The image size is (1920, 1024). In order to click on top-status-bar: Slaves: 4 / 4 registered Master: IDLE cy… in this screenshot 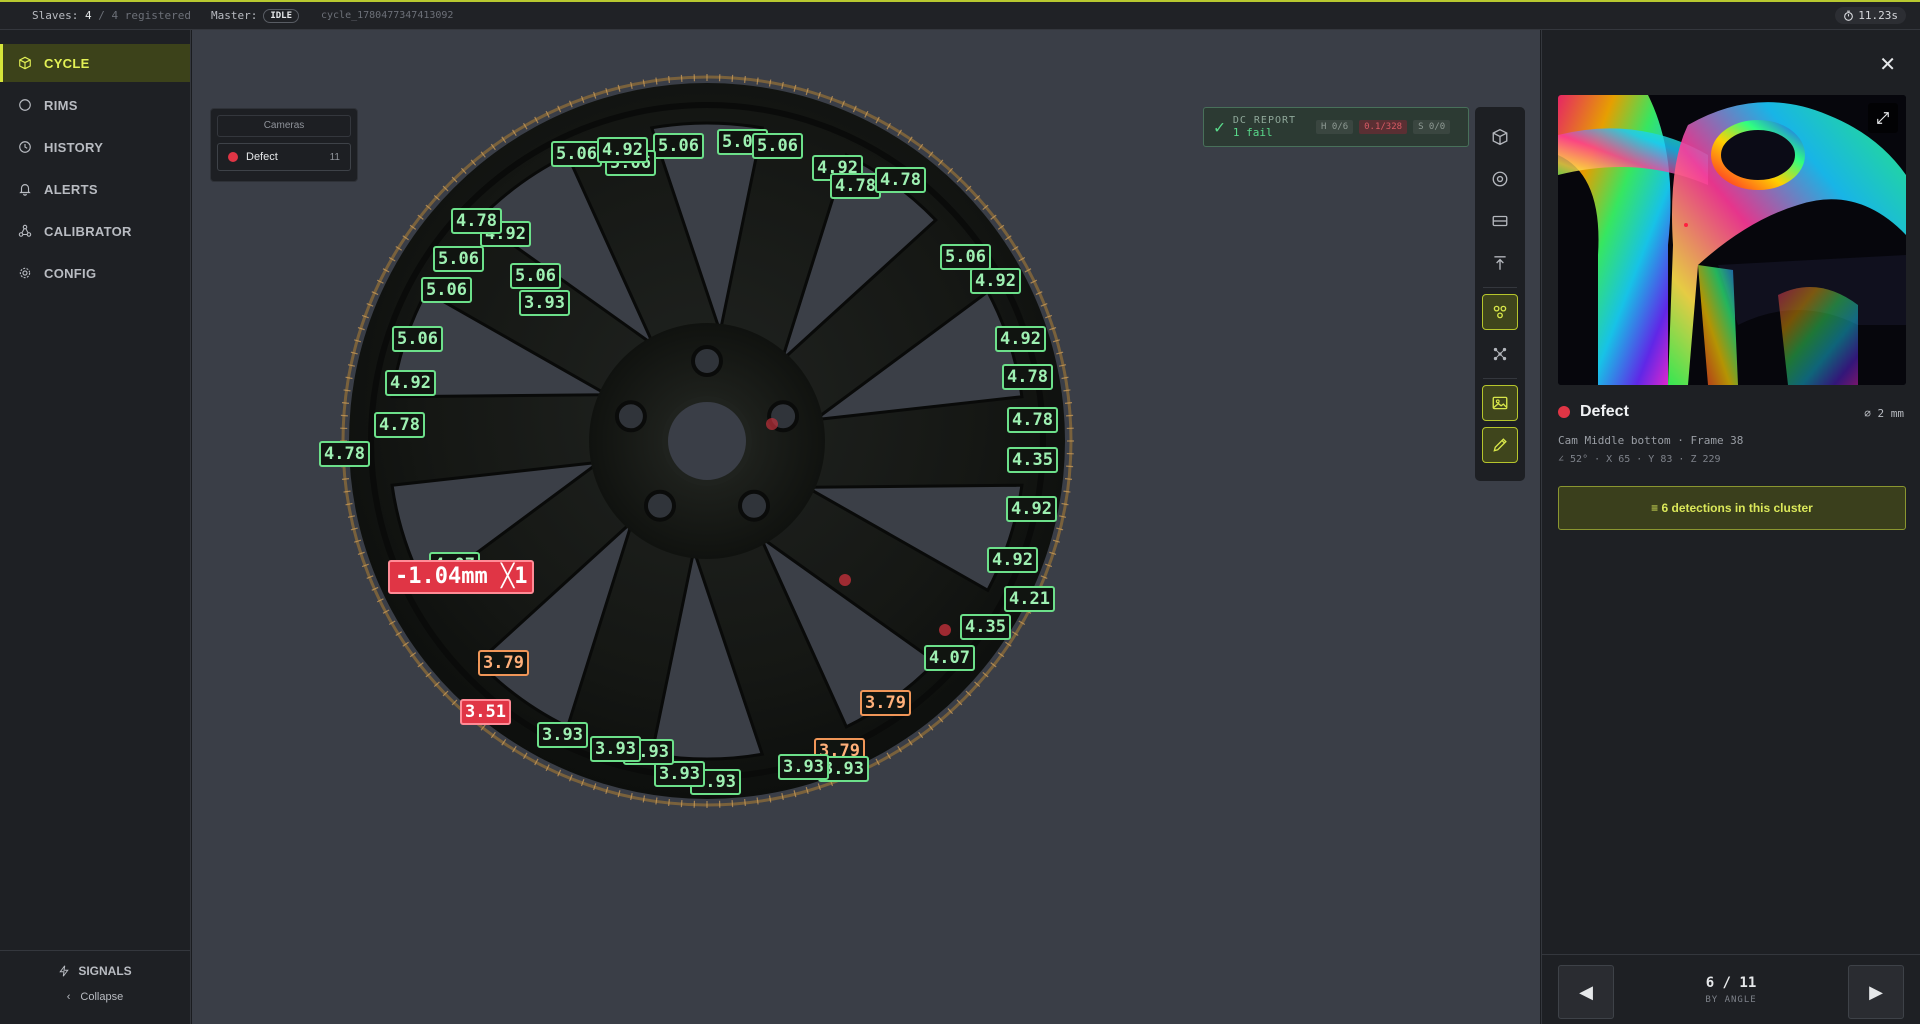, I will do `click(960, 15)`.